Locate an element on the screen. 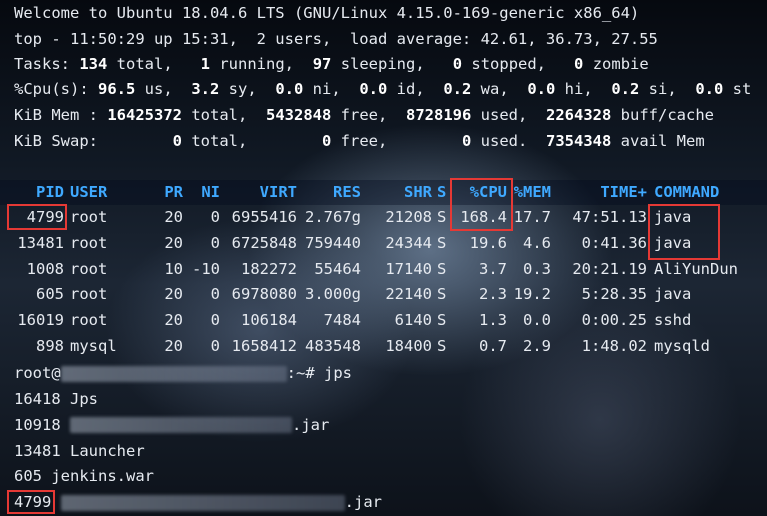 Image resolution: width=767 pixels, height=516 pixels. highlight-java-commands is located at coordinates (684, 232).